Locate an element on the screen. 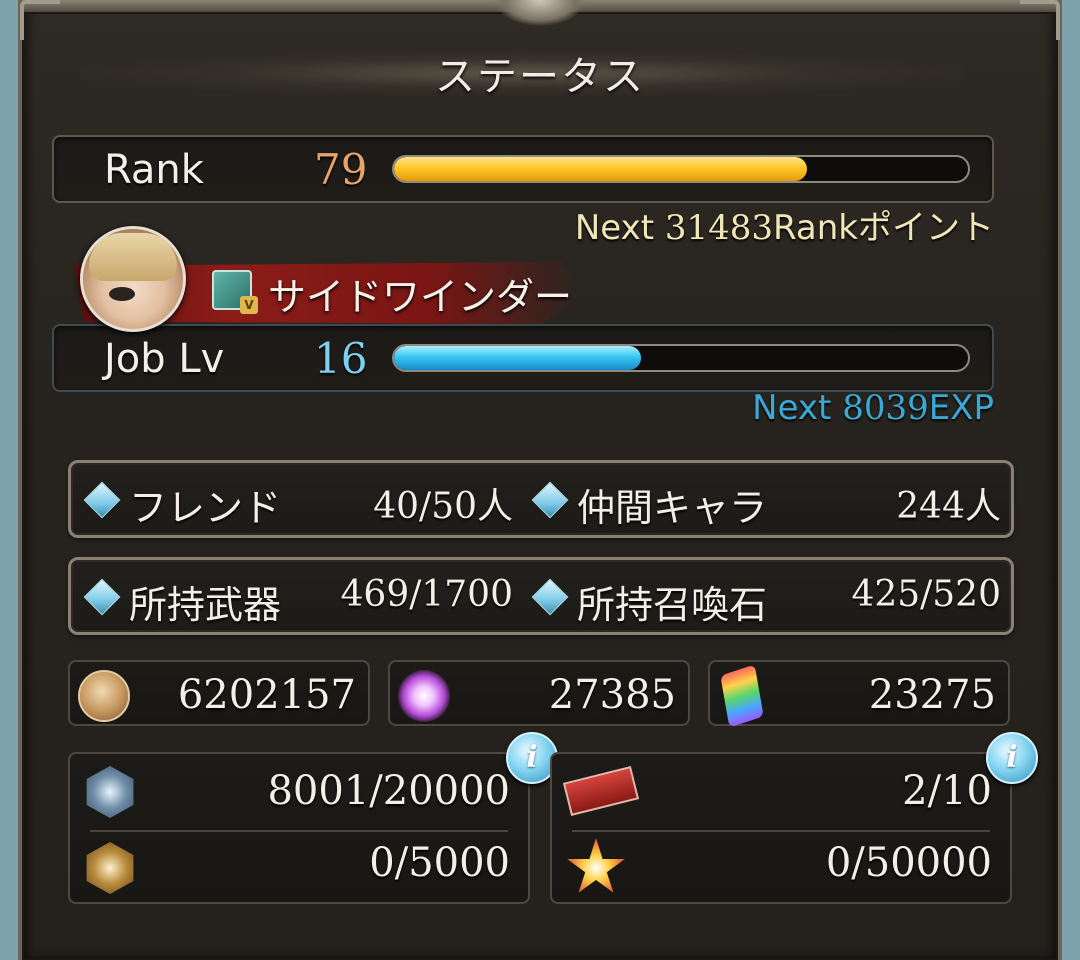 This screenshot has height=960, width=1080. job-next-prefix: Next is located at coordinates (797, 408).